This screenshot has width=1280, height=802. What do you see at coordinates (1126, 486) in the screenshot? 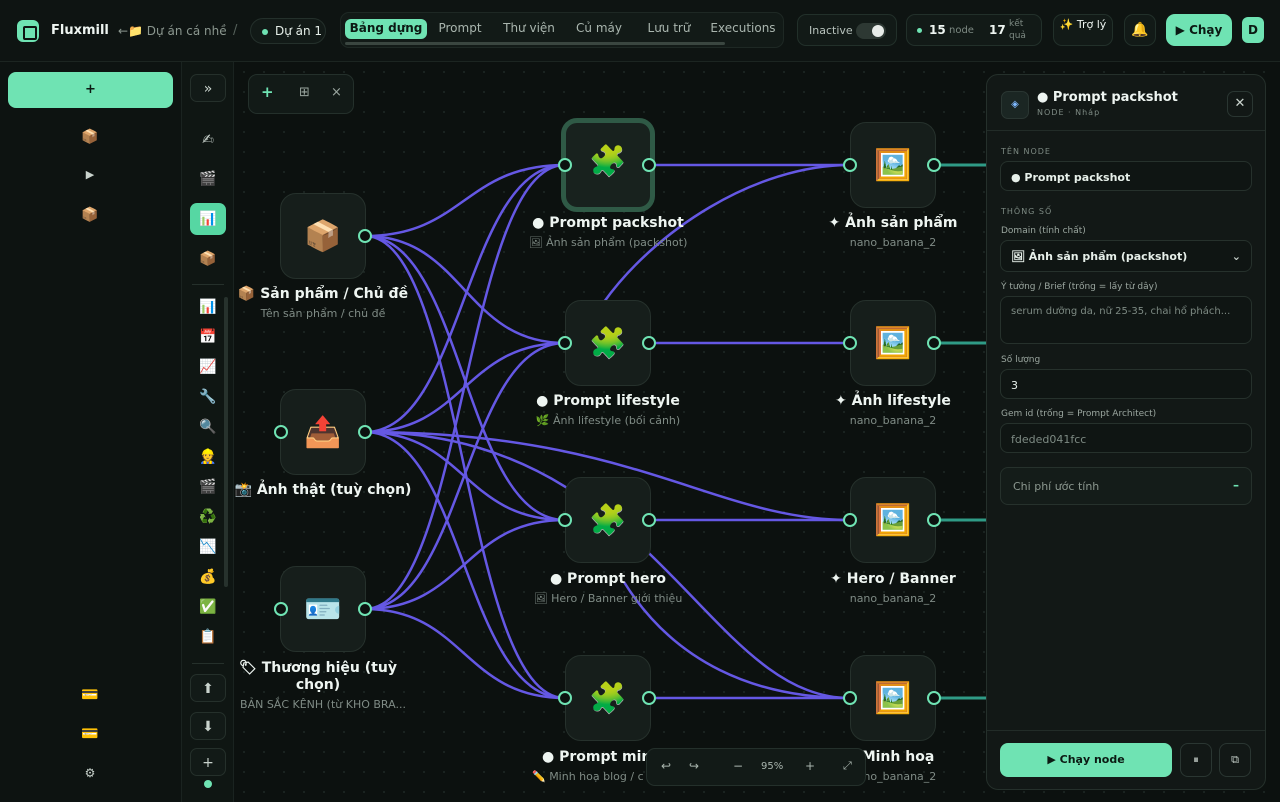
I see `cost-estimate: Chi phí ước tính –` at bounding box center [1126, 486].